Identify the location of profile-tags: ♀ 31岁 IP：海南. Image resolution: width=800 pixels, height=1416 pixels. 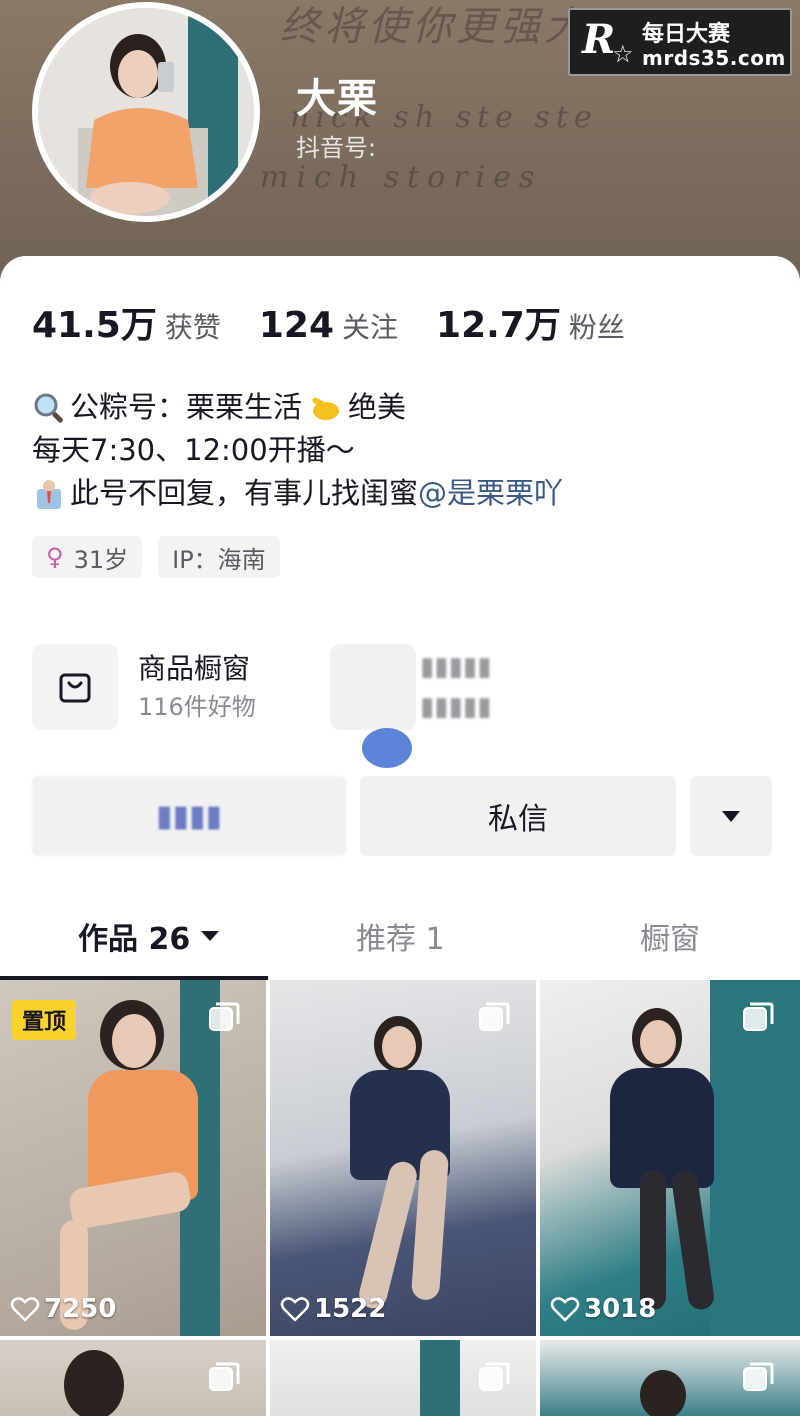
(164, 557).